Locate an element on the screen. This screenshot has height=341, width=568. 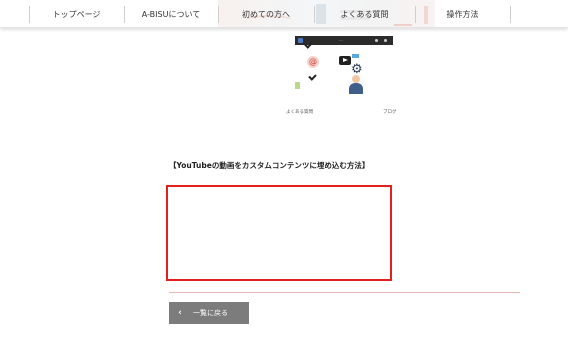
thumbnail-caption-blog: ブログ is located at coordinates (390, 112).